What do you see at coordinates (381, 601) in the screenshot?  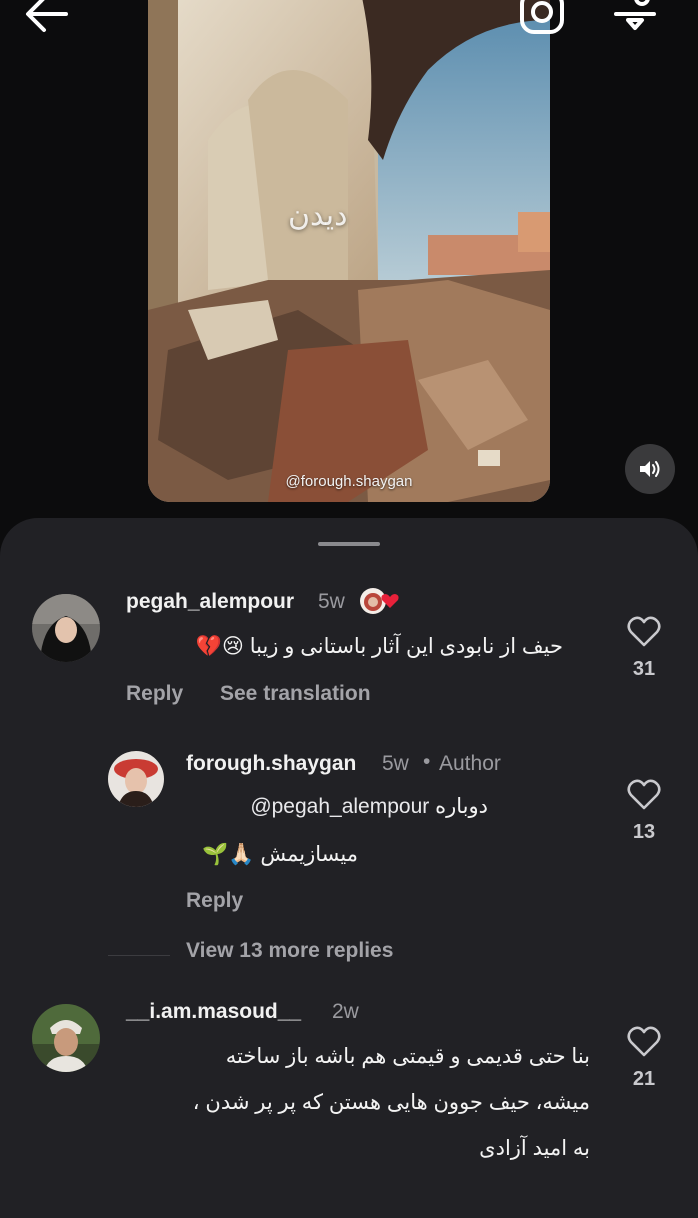 I see `creator-liked-badge` at bounding box center [381, 601].